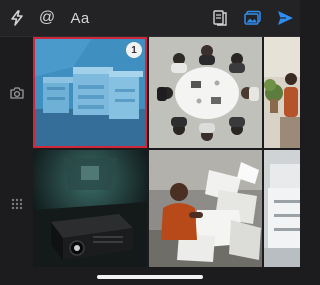 The width and height of the screenshot is (320, 285). I want to click on sticky-note-icon, so click(220, 18).